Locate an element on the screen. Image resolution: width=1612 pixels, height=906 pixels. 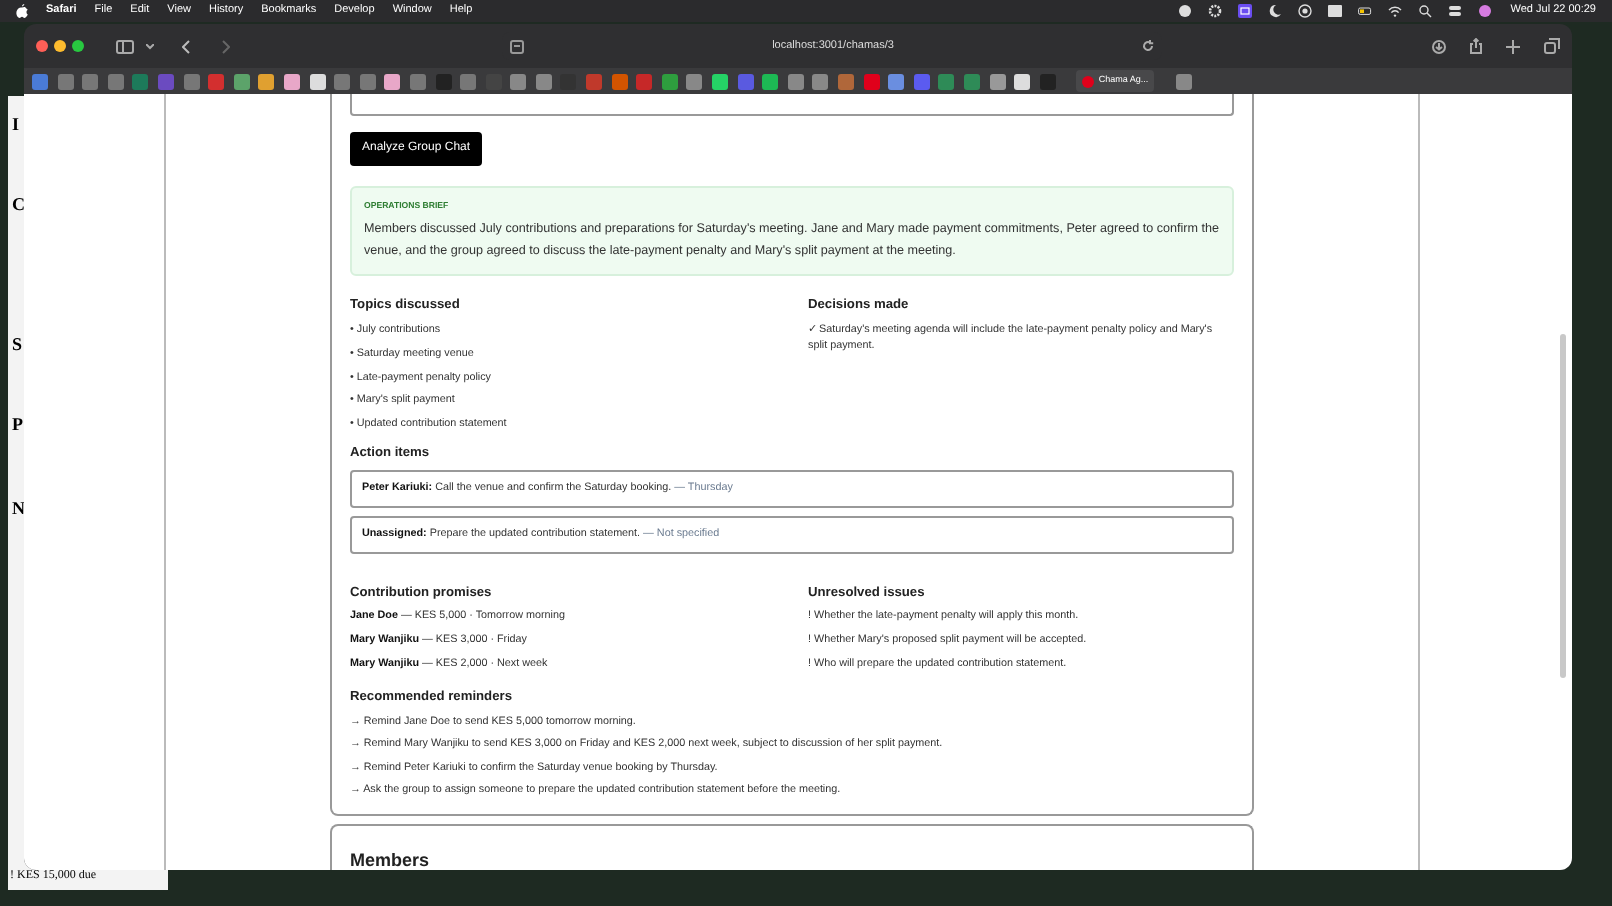
scrollbar-thumb is located at coordinates (1563, 506).